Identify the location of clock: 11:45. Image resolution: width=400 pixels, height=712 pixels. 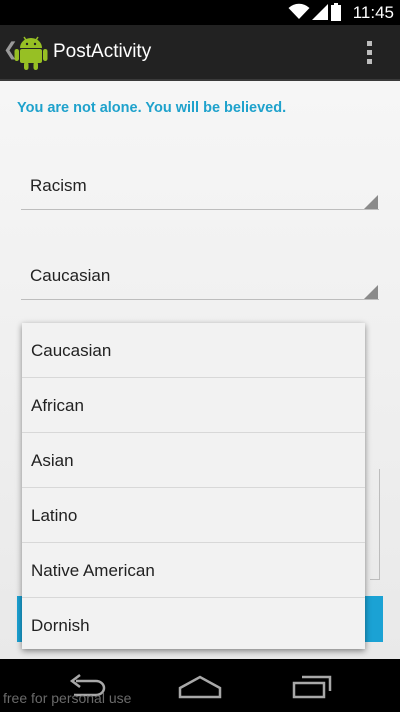
(373, 12).